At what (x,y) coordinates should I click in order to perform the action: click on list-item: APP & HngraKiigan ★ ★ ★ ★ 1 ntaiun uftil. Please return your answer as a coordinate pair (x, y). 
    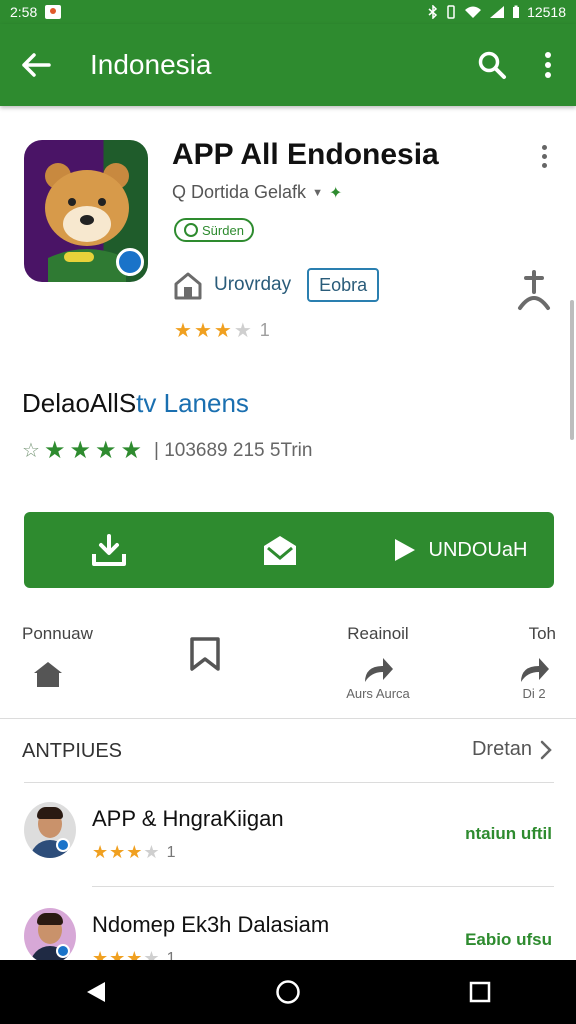
    Looking at the image, I should click on (288, 838).